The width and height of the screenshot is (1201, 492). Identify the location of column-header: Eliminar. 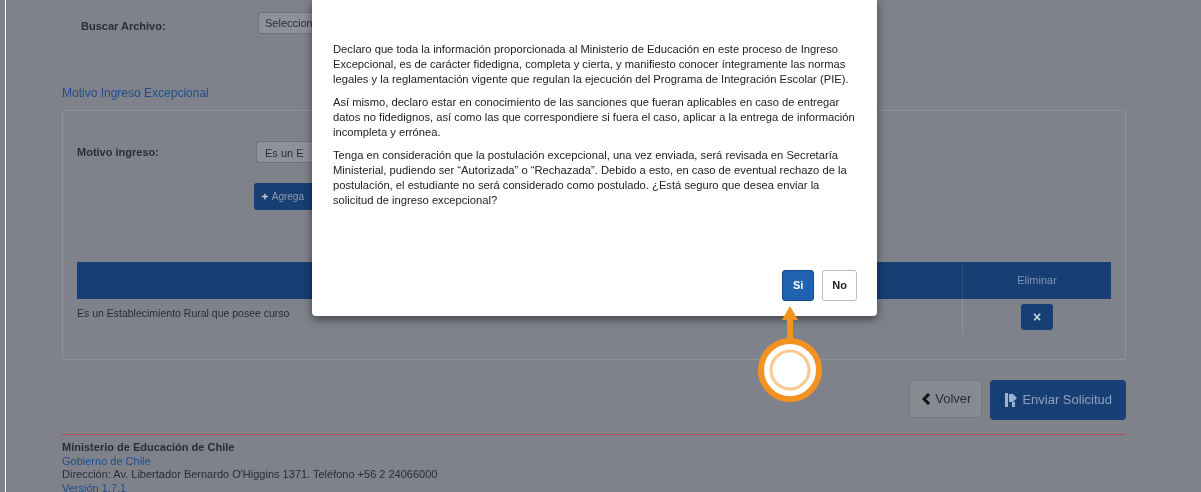
(1037, 281).